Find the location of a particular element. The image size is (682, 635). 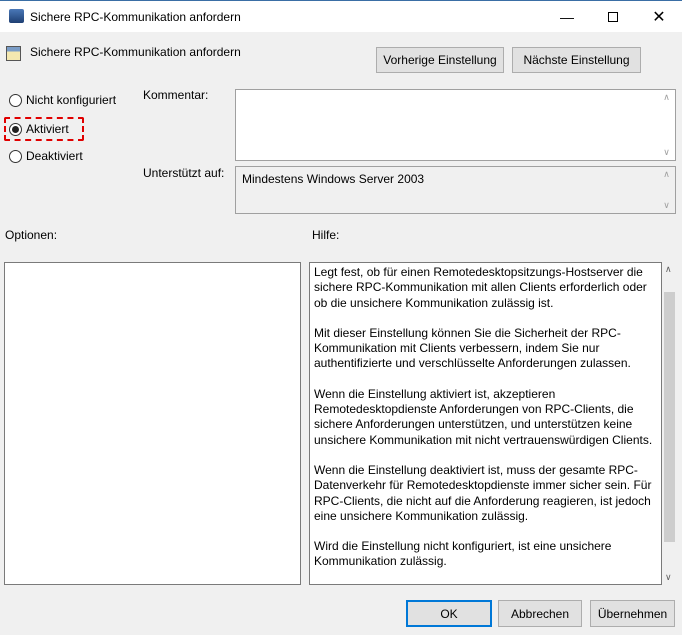

options-label: Optionen: is located at coordinates (31, 235).